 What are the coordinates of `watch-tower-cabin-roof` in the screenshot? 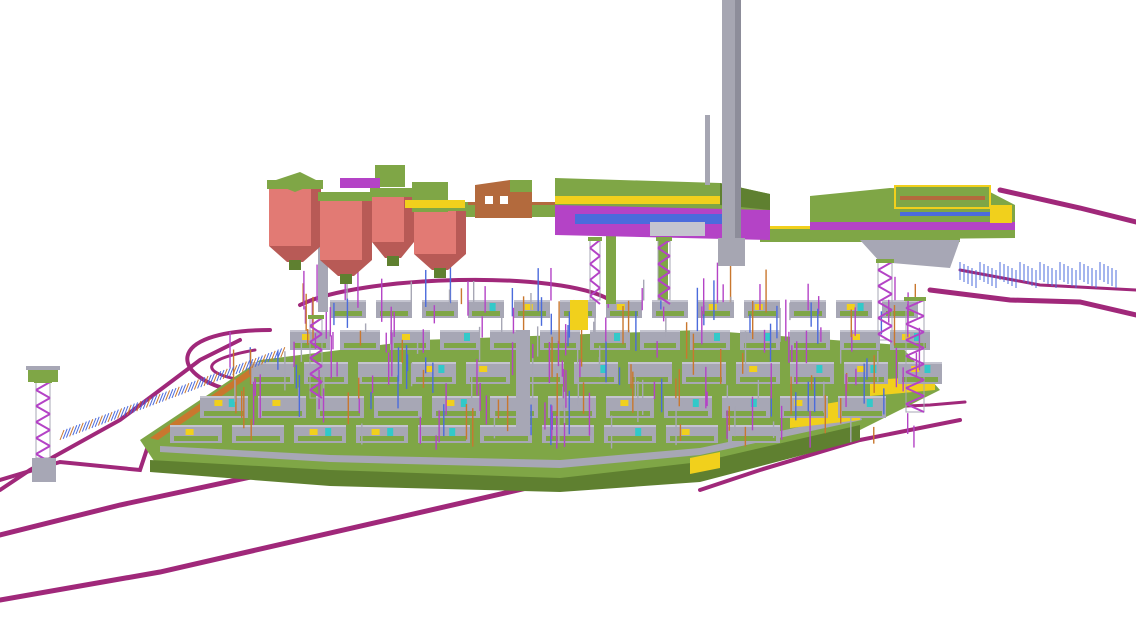 It's located at (43, 368).